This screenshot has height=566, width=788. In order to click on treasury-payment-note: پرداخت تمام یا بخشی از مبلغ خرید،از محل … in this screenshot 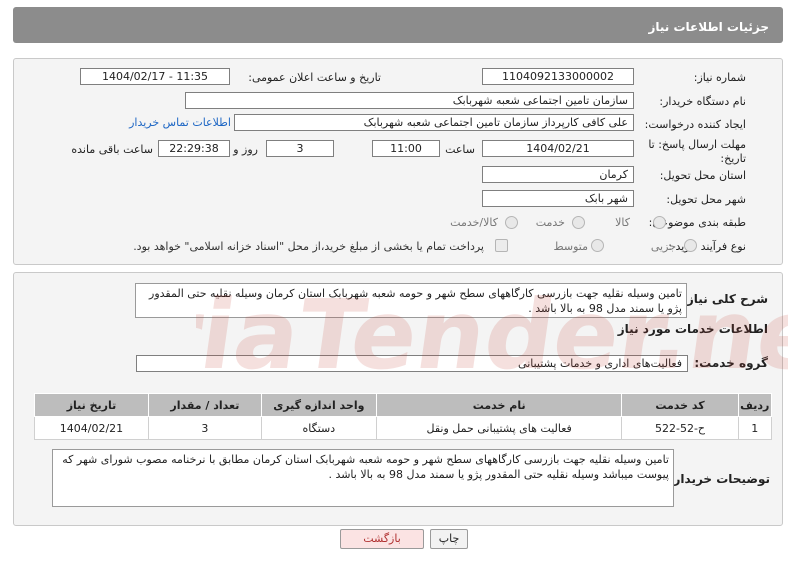, I will do `click(308, 246)`.